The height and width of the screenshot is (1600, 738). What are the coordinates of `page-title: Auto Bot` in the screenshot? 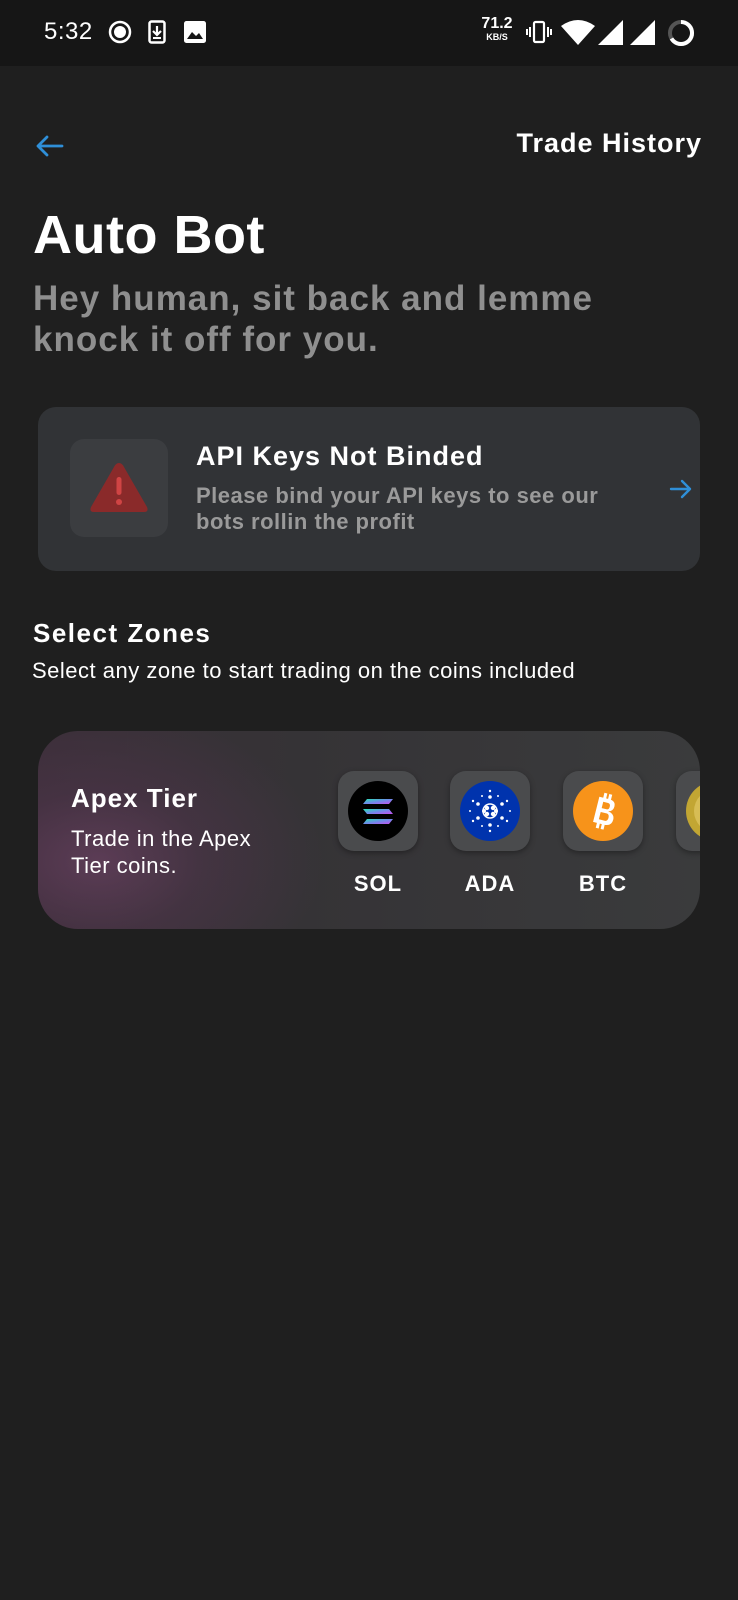 It's located at (149, 235).